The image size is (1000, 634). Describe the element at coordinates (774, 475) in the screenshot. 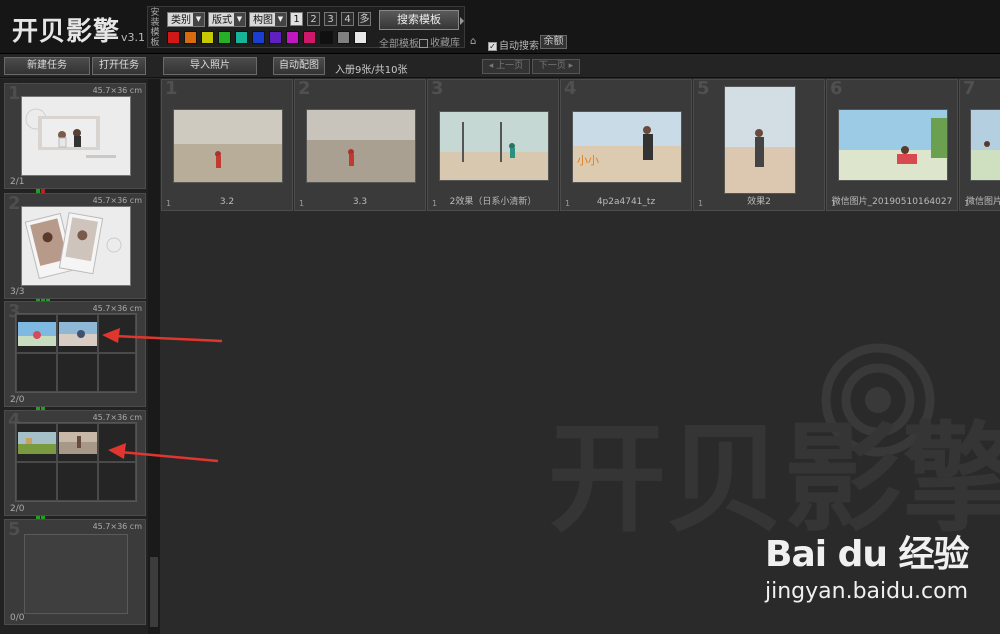

I see `watermark-logo-text: 开贝影擎` at that location.